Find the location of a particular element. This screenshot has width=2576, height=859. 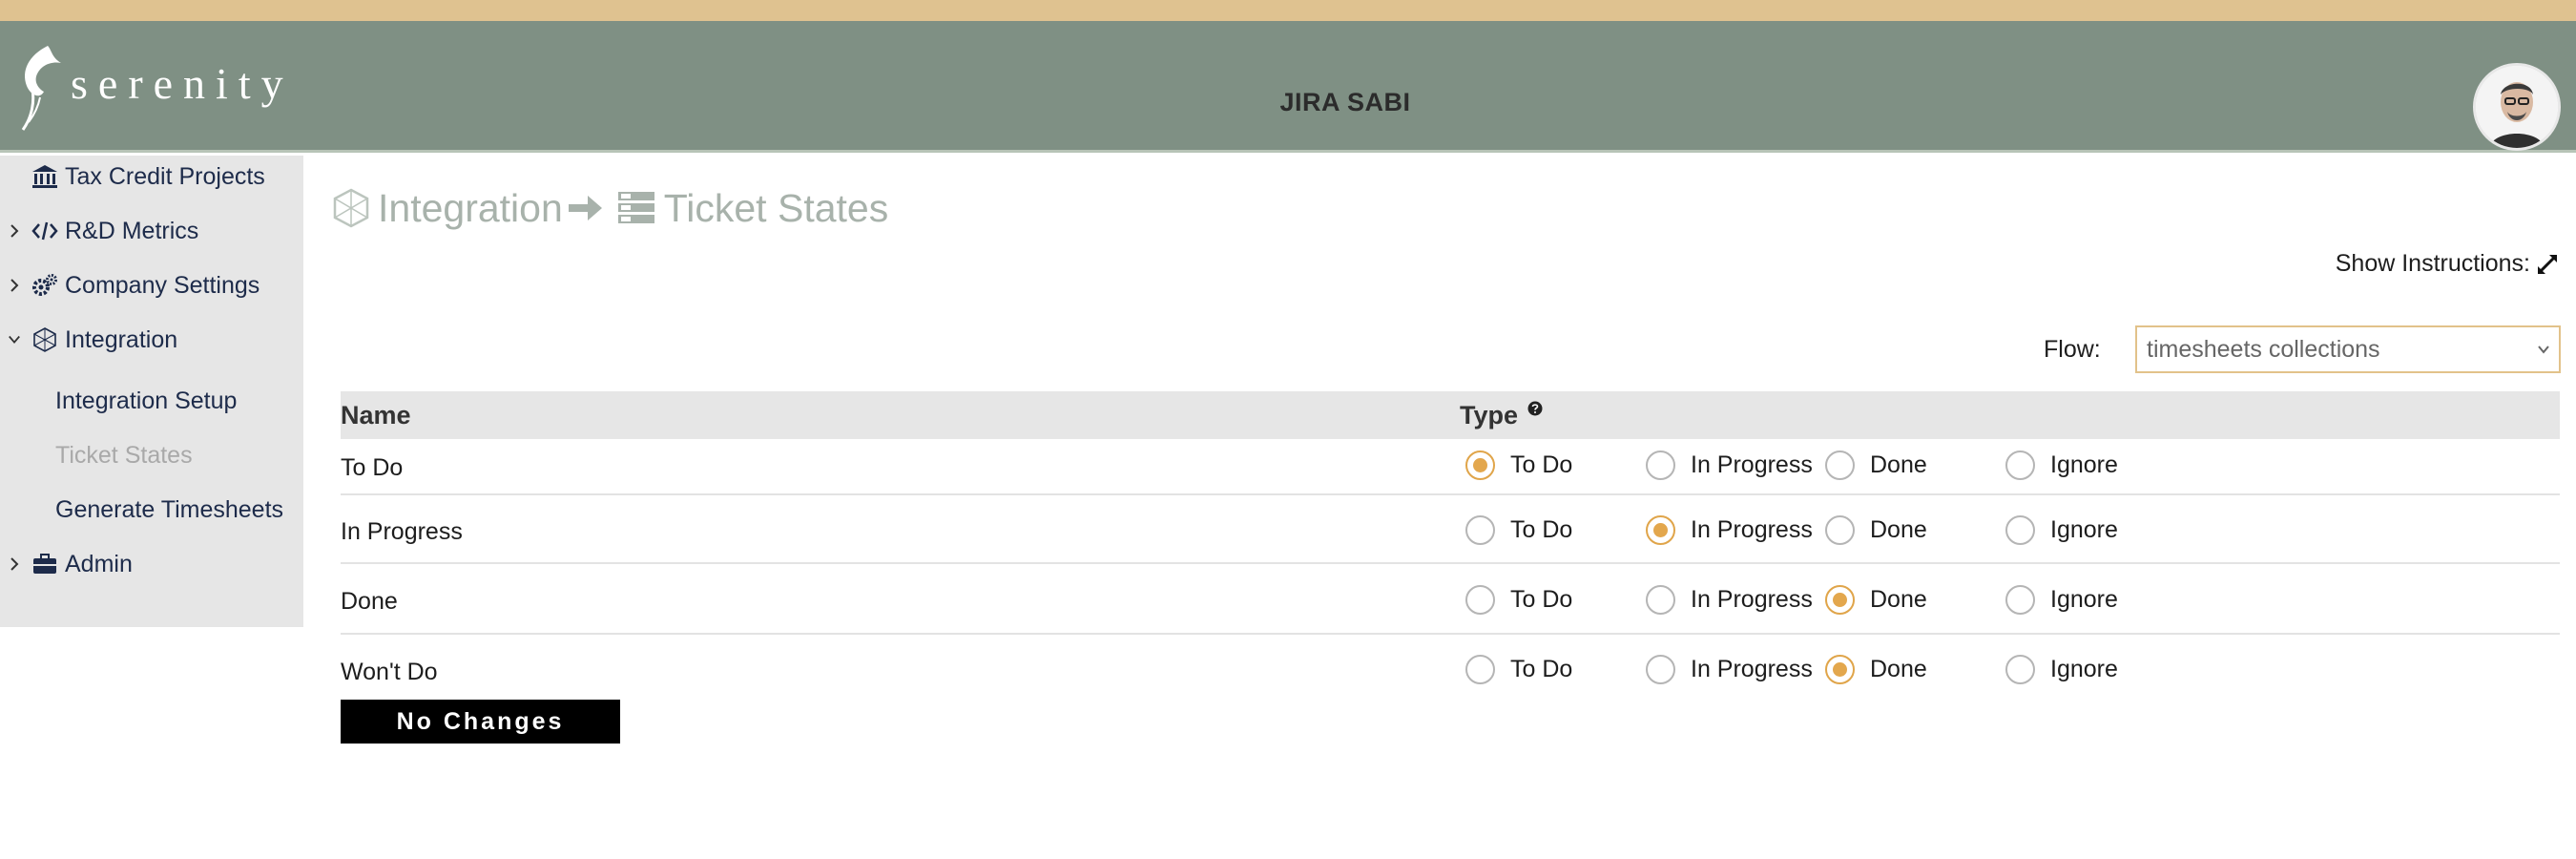

sidebar-item-admin: Admin is located at coordinates (151, 564).